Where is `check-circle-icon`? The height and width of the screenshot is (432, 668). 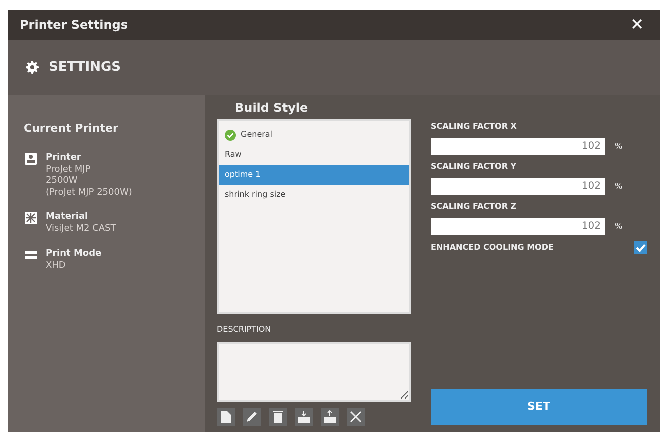 check-circle-icon is located at coordinates (230, 135).